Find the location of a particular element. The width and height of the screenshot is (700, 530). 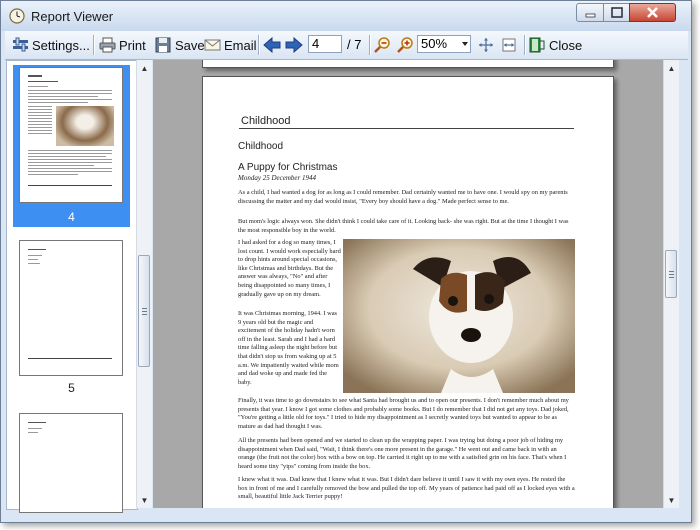

previous-page-button is located at coordinates (273, 45).